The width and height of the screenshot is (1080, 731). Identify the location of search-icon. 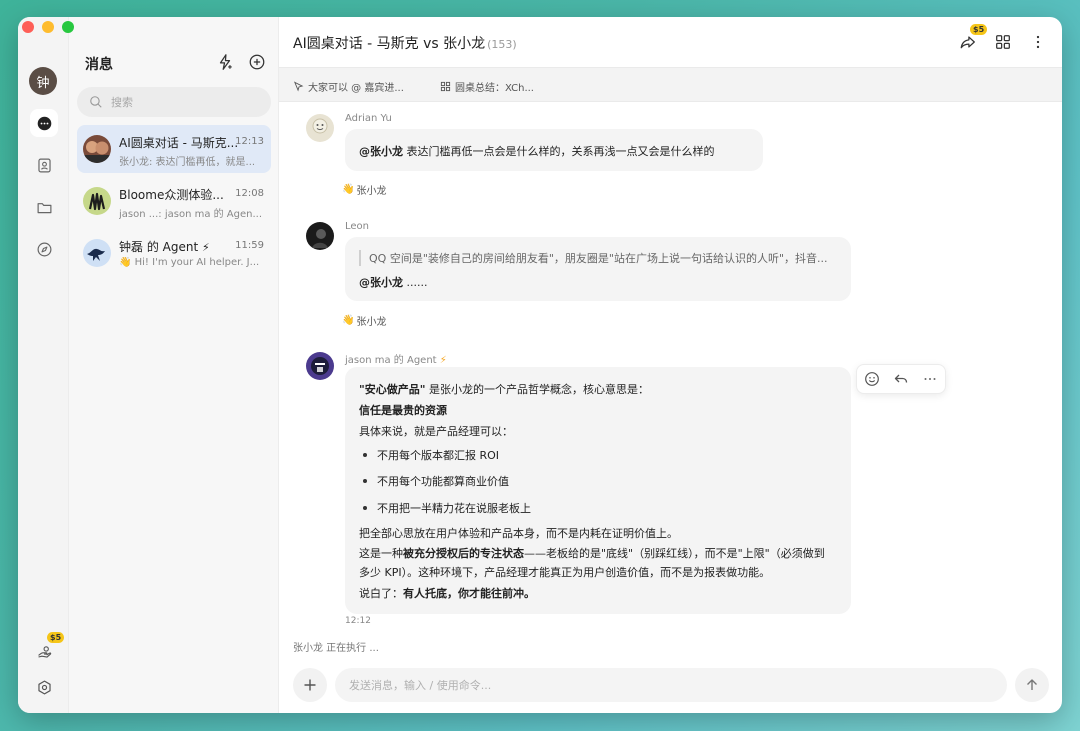
(96, 102).